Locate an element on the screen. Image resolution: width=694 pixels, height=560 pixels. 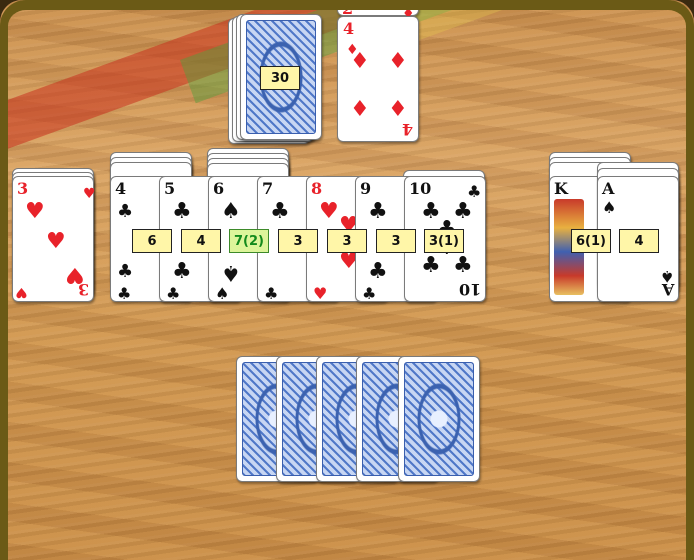
card-rank: 6 is located at coordinates (219, 188).